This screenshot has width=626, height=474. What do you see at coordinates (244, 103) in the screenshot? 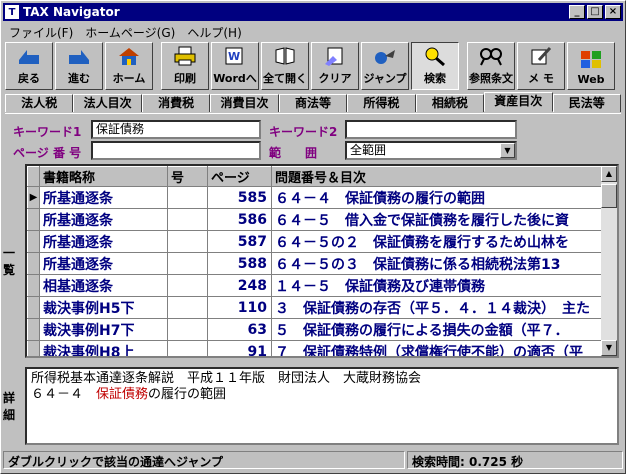
I see `tab-consumption-index: 消費目次` at bounding box center [244, 103].